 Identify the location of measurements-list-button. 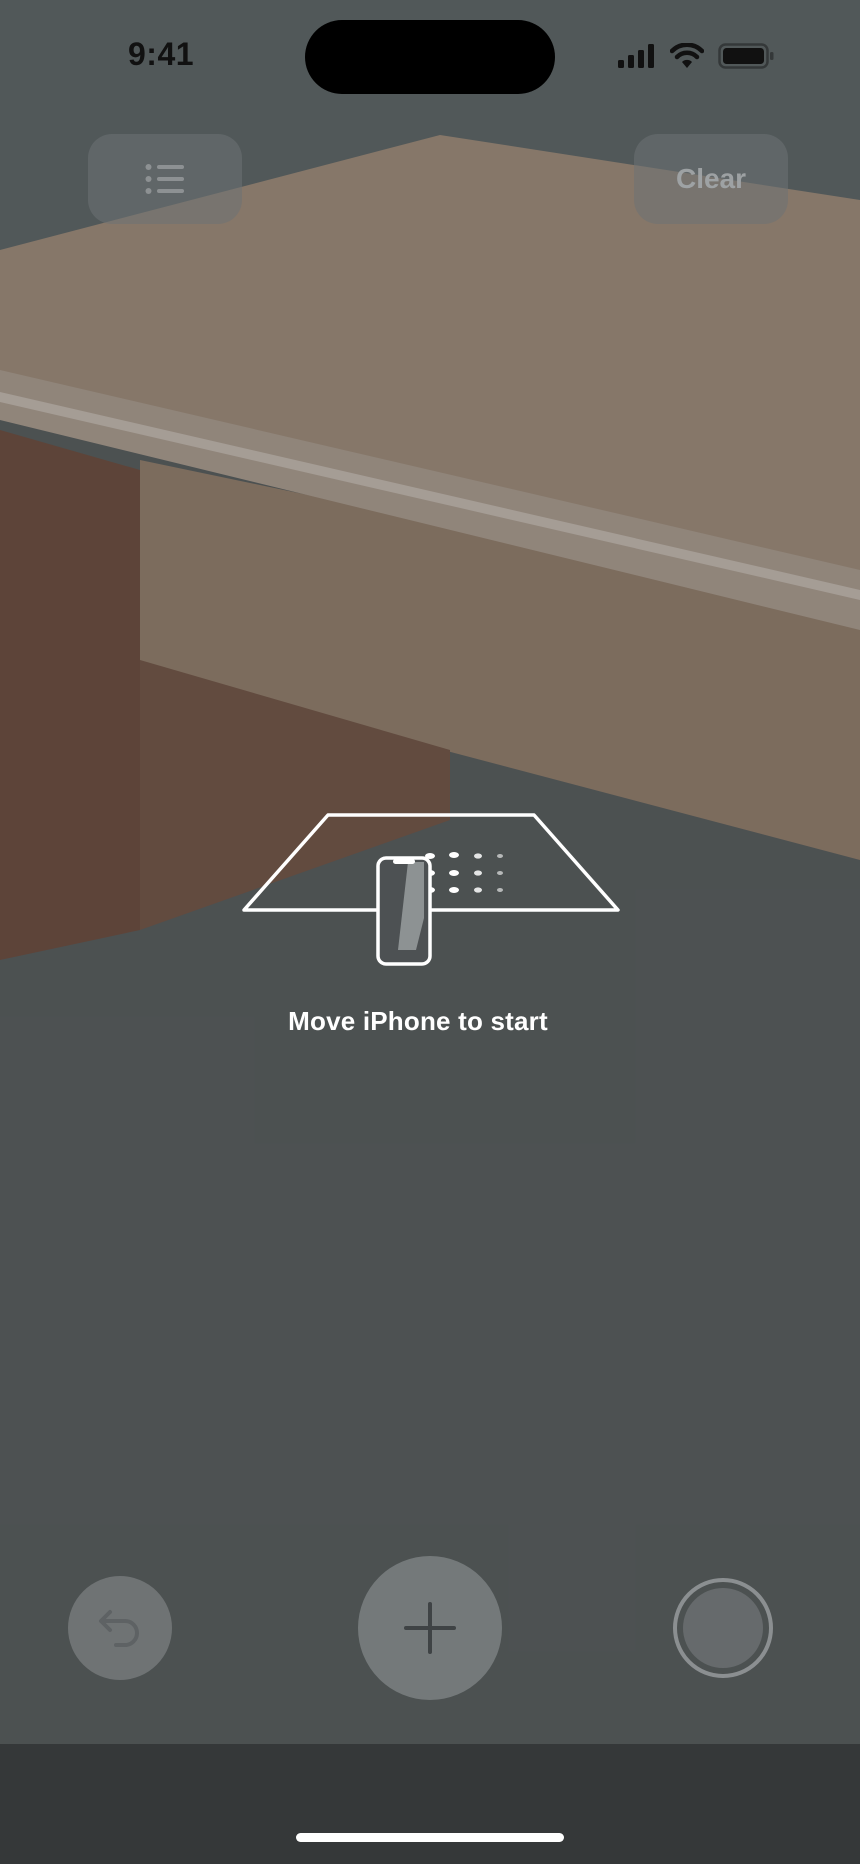
(165, 179).